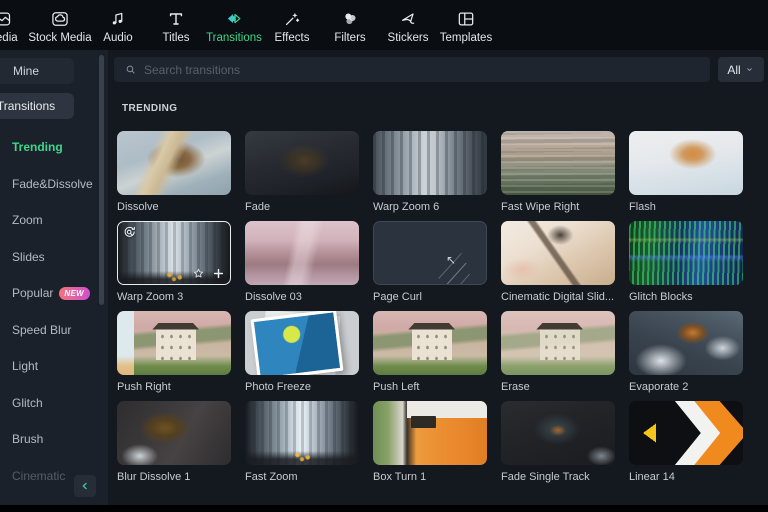 This screenshot has height=512, width=768. I want to click on transition-card-fast-zoom: Fast Zoom, so click(302, 442).